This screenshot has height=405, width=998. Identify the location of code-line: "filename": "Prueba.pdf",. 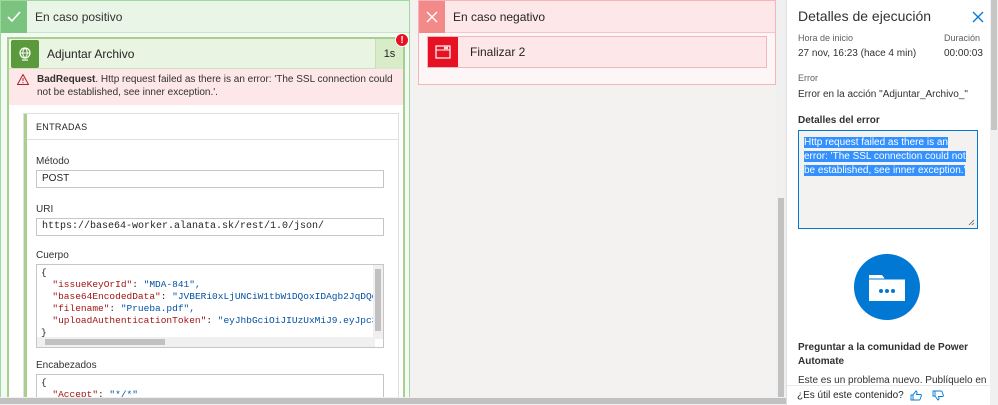
(123, 308).